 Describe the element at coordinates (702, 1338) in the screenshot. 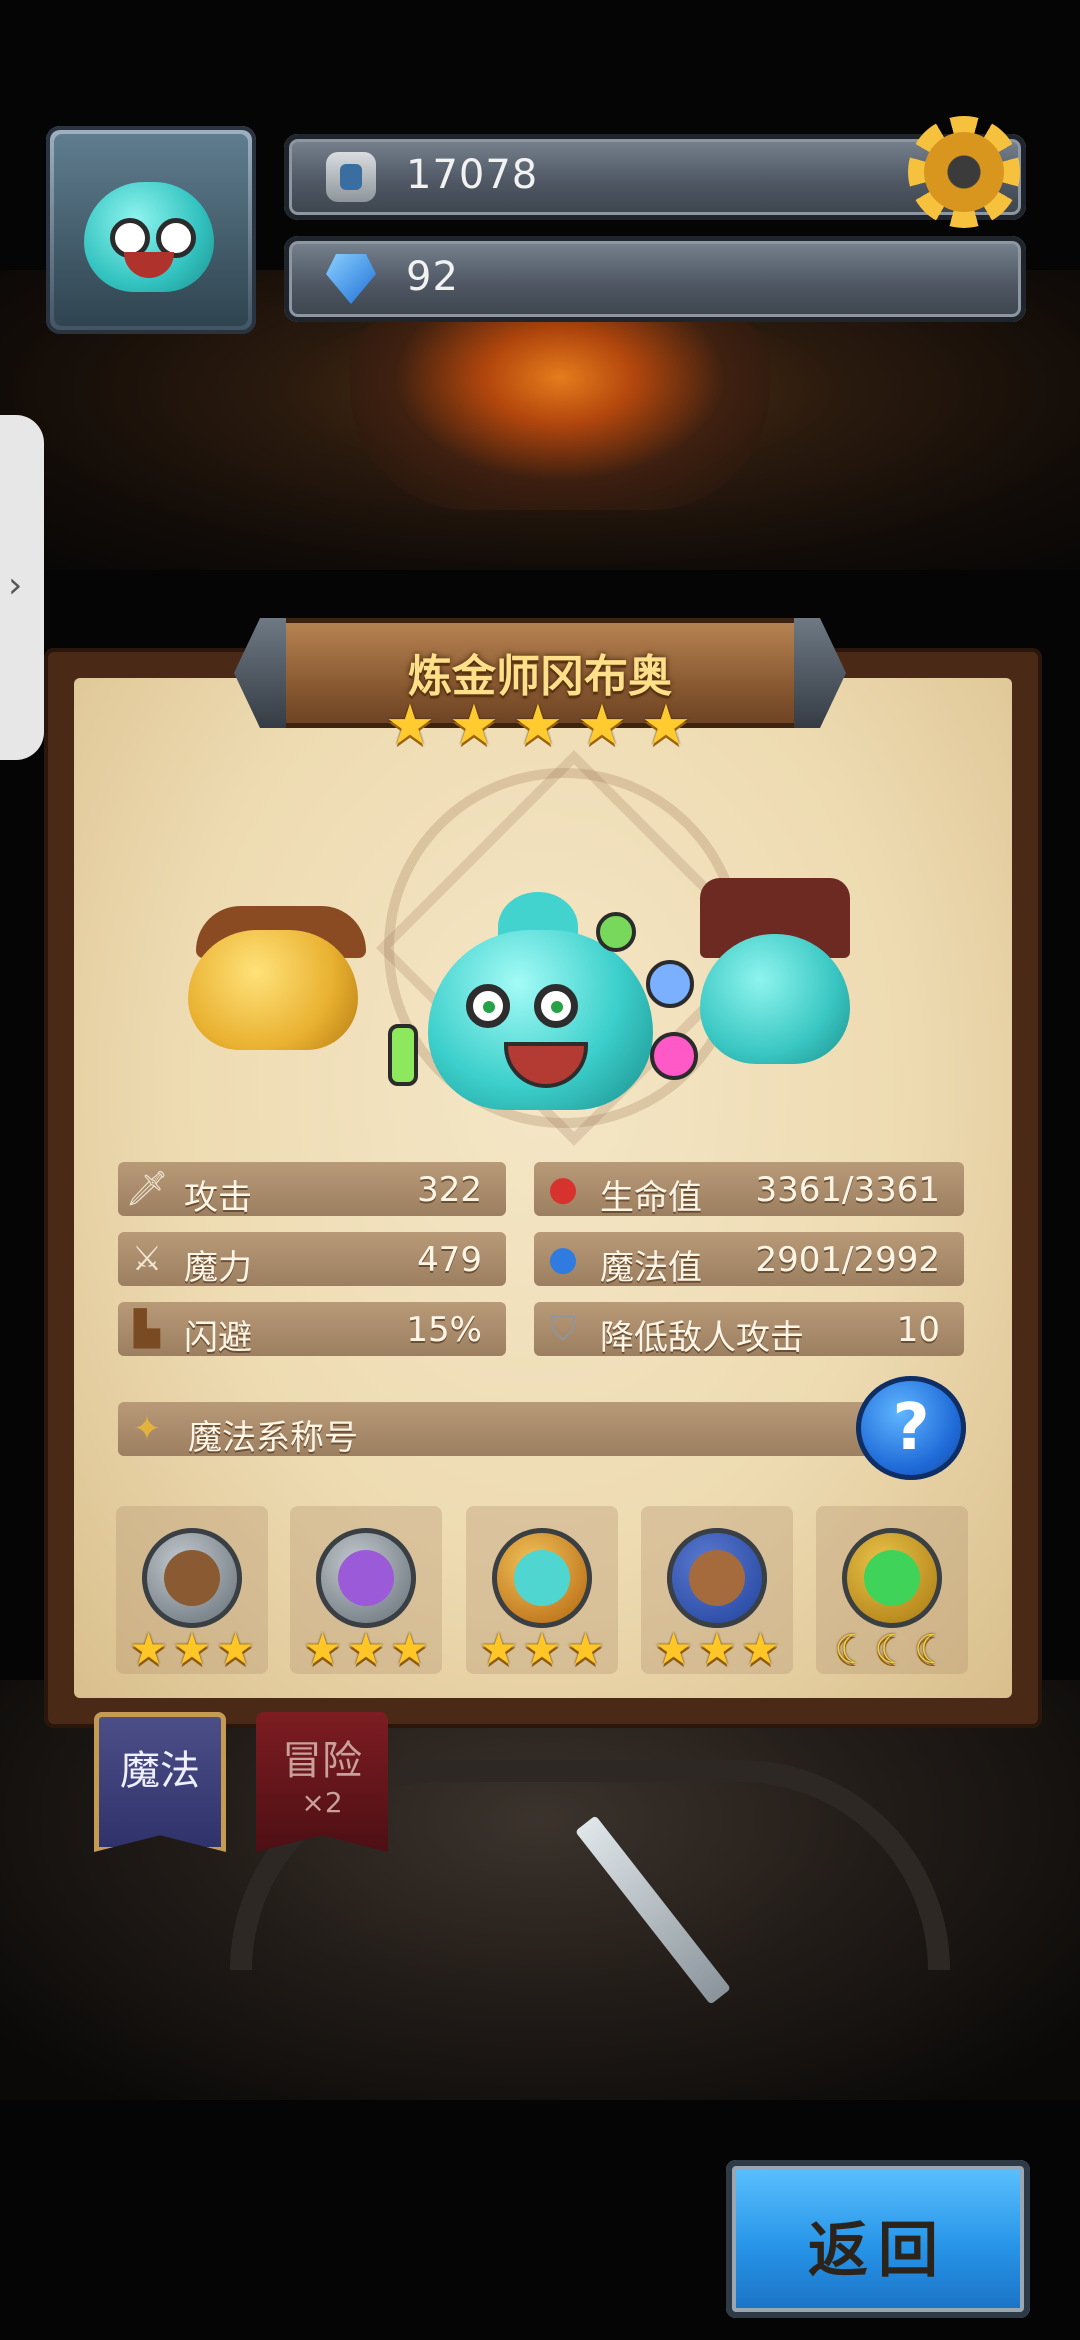

I see `stat-label: 降低敌人攻击` at that location.